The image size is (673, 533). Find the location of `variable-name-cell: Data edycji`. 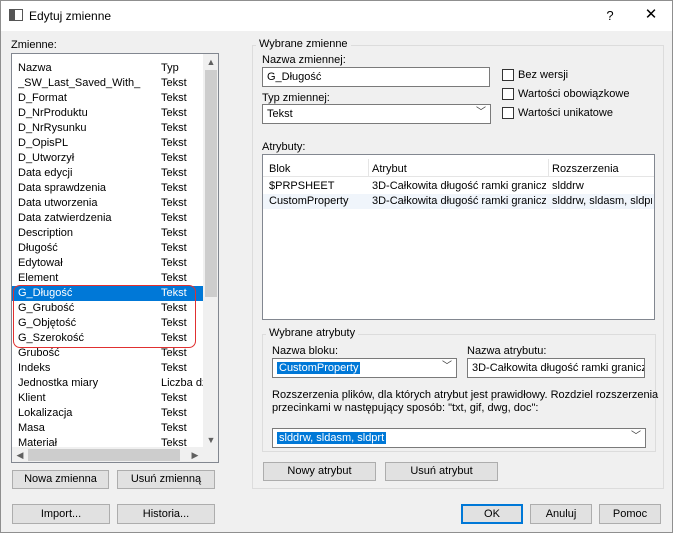

variable-name-cell: Data edycji is located at coordinates (45, 173).